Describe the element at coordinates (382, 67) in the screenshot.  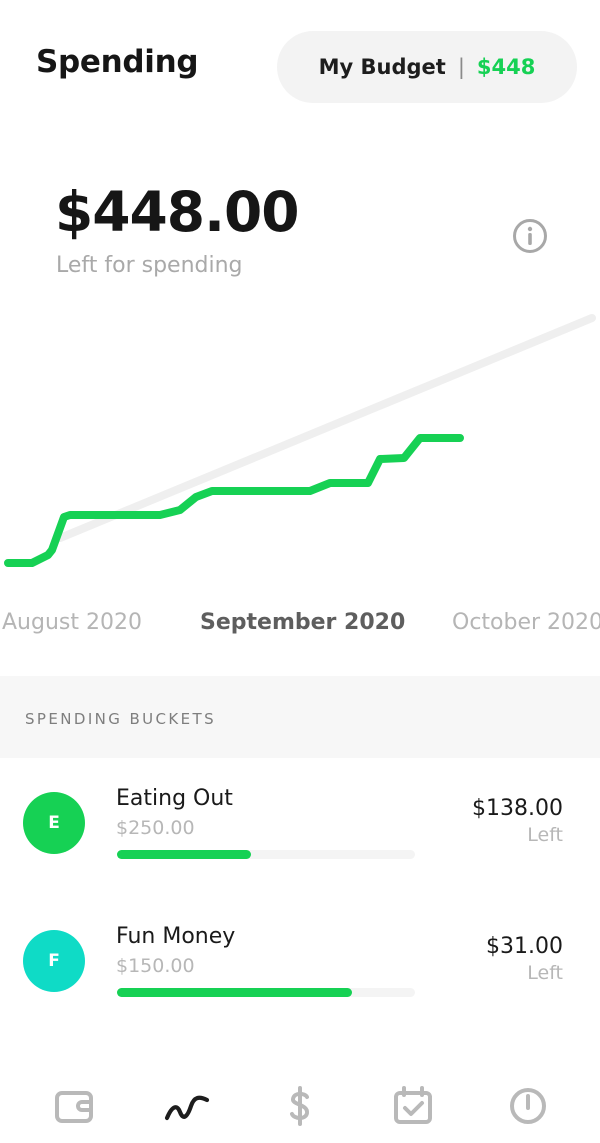
I see `budget-label: My Budget` at that location.